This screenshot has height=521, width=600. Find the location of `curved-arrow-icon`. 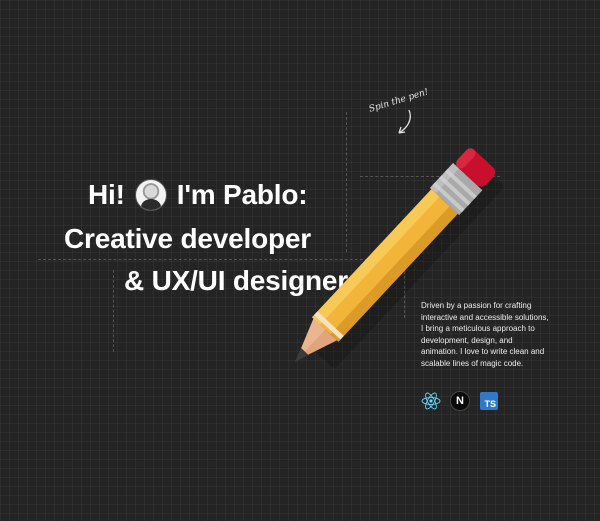

curved-arrow-icon is located at coordinates (404, 121).